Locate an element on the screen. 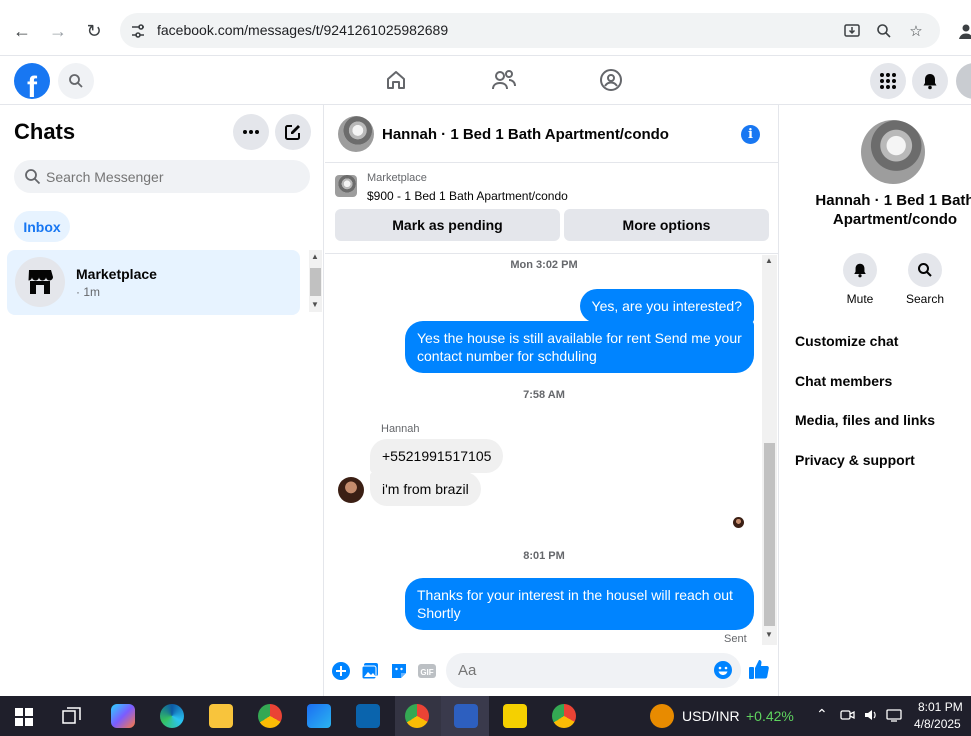  message-input is located at coordinates (578, 670).